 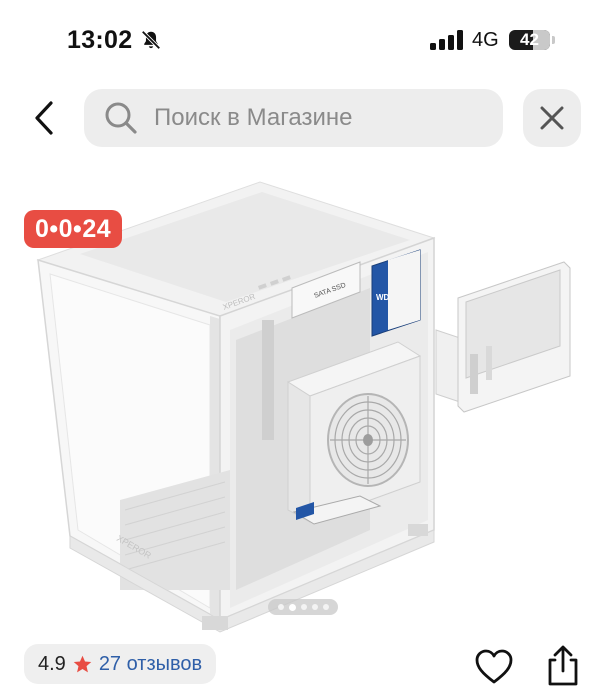 I want to click on close-icon, so click(x=552, y=118).